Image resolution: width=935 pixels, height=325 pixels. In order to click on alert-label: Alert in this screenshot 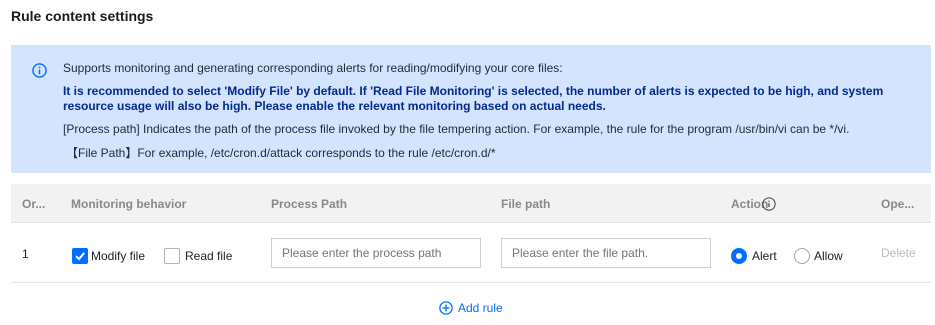, I will do `click(764, 256)`.